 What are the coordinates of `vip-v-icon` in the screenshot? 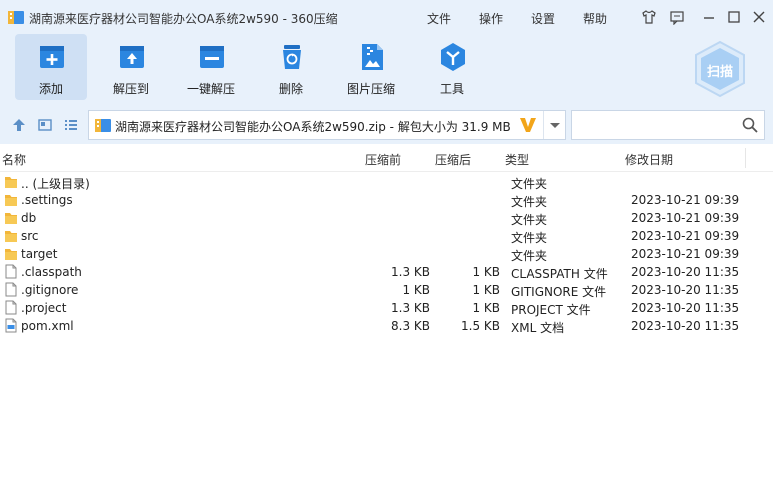 It's located at (528, 125).